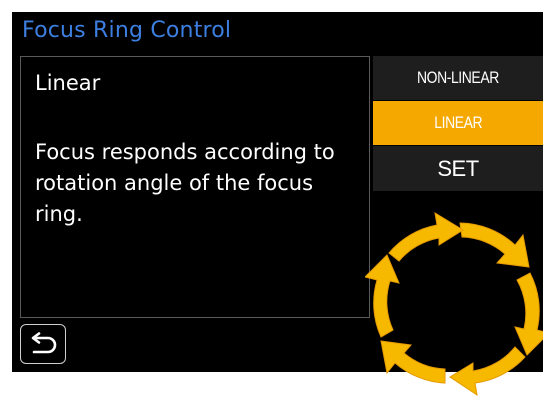 The width and height of the screenshot is (543, 402). Describe the element at coordinates (68, 83) in the screenshot. I see `description-heading: Linear` at that location.